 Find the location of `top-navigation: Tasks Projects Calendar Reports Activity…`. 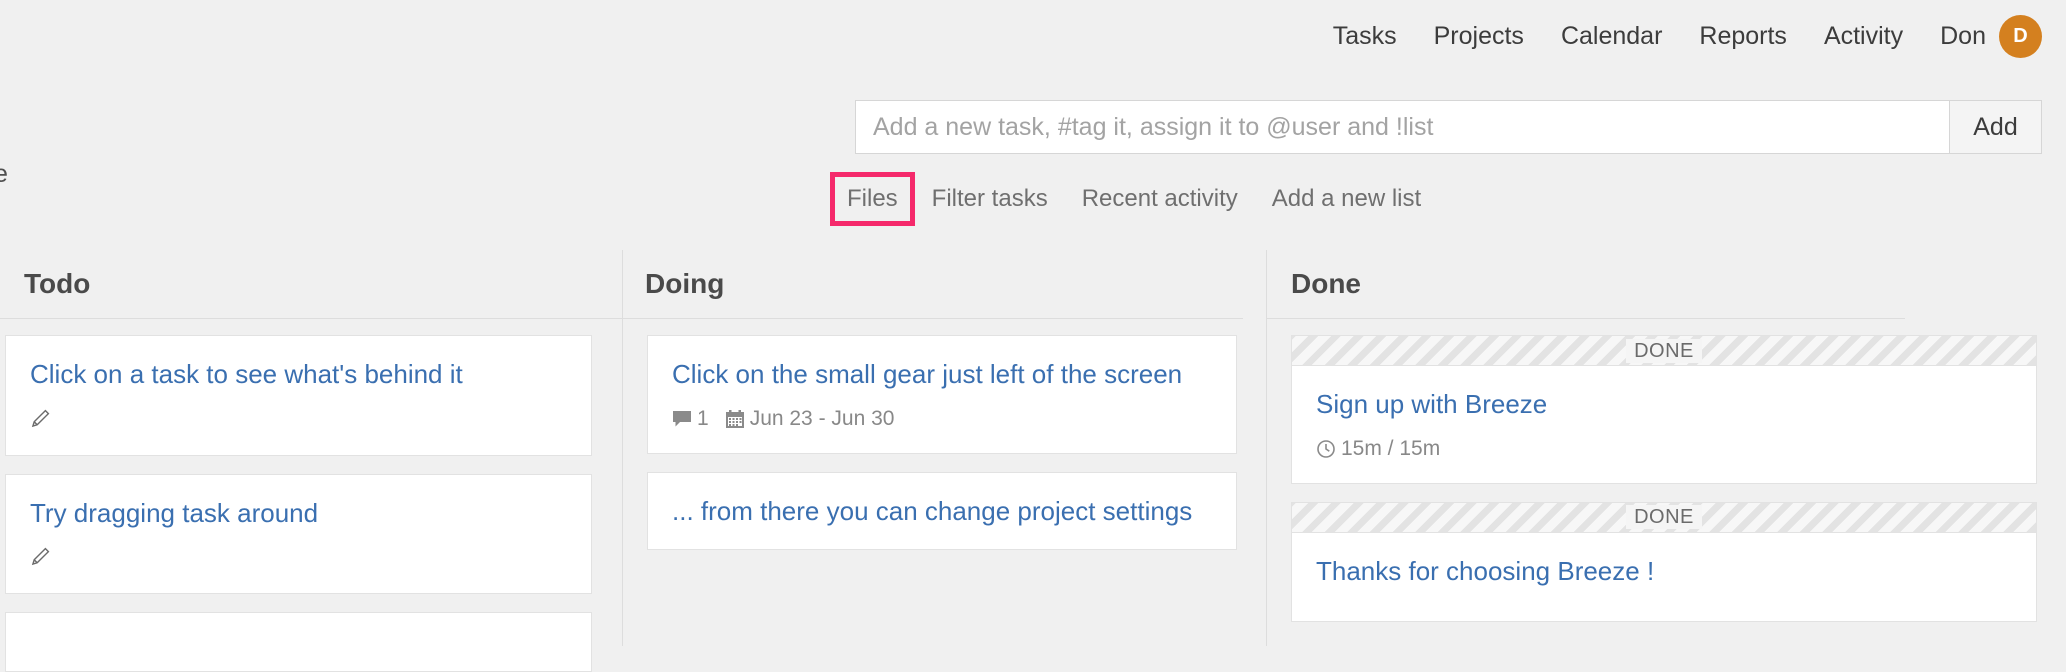

top-navigation: Tasks Projects Calendar Reports Activity… is located at coordinates (1033, 36).